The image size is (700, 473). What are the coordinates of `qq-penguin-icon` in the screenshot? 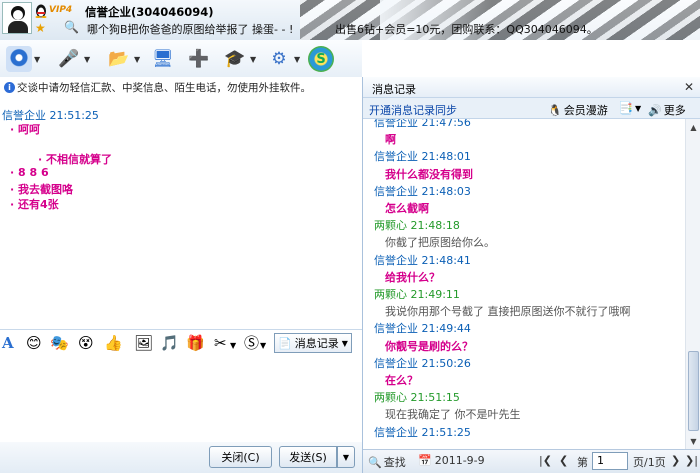 It's located at (41, 11).